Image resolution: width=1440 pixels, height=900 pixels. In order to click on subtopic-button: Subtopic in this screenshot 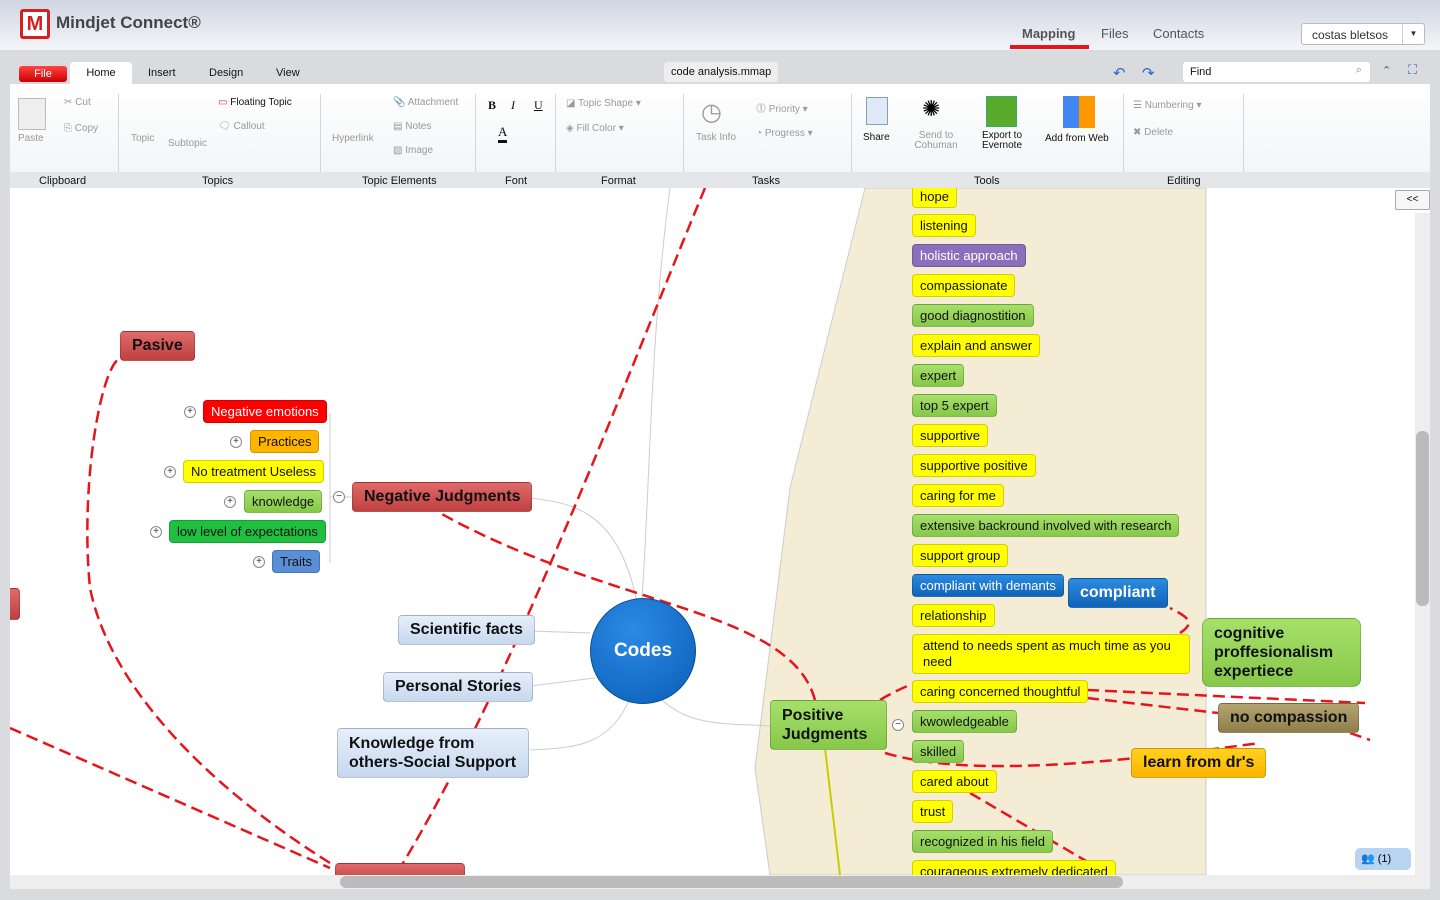, I will do `click(187, 143)`.